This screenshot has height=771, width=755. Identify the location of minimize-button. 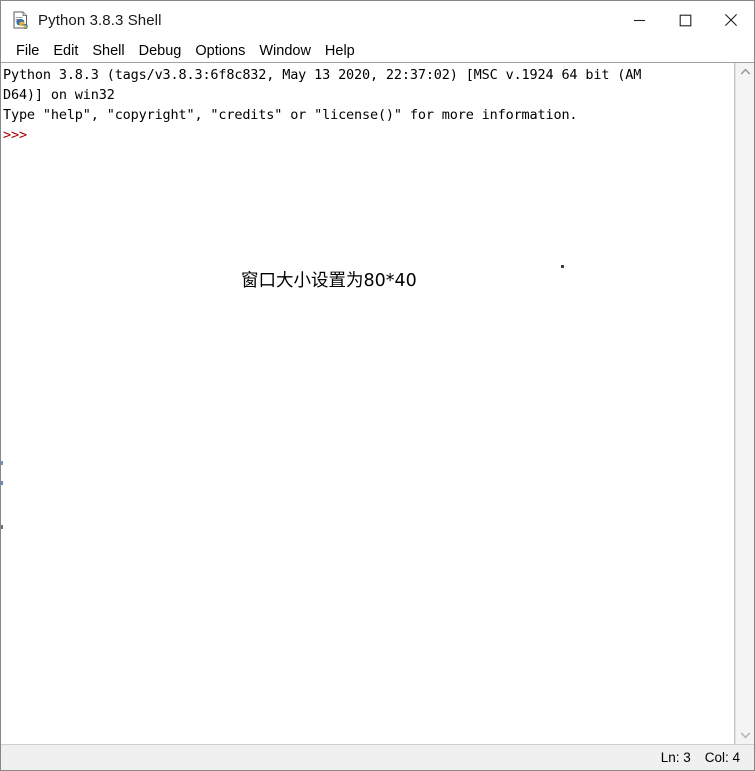
(639, 20).